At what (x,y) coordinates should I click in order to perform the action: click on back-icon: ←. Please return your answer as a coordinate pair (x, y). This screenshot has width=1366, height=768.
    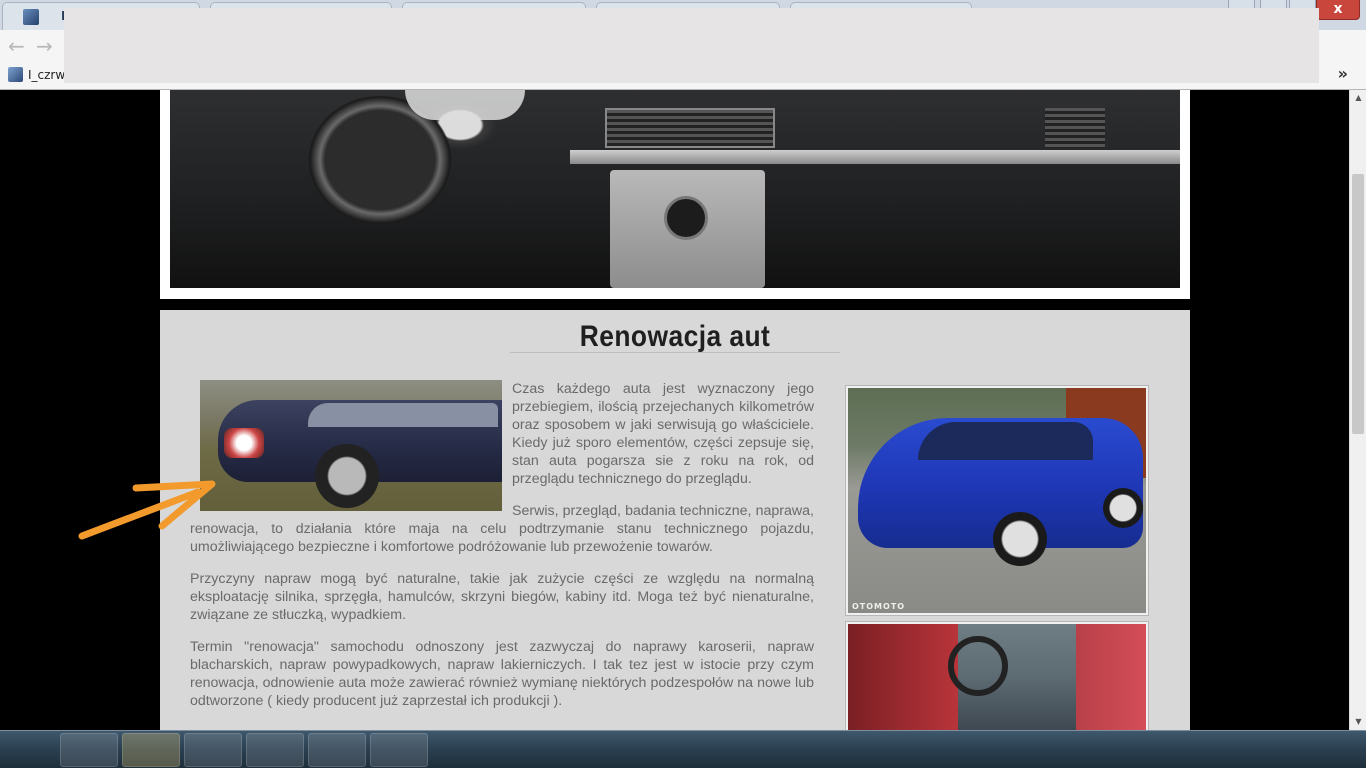
    Looking at the image, I should click on (16, 46).